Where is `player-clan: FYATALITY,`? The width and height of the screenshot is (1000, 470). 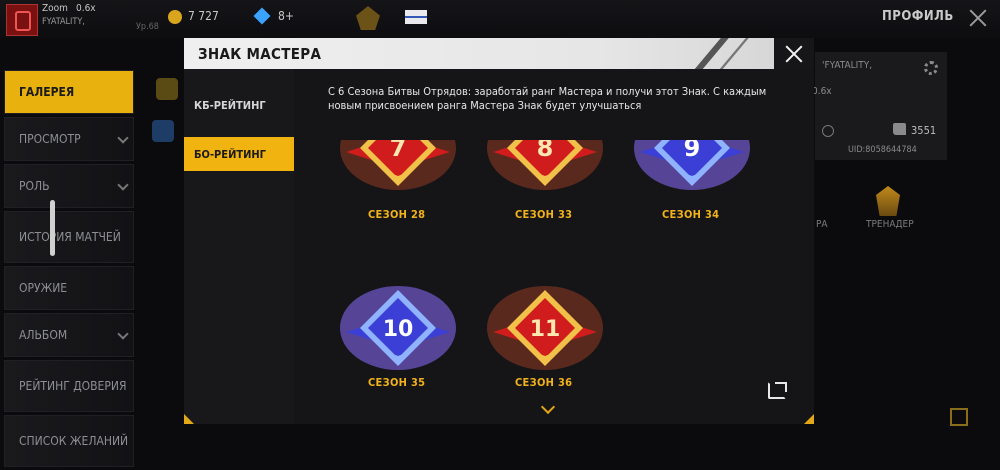
player-clan: FYATALITY, is located at coordinates (63, 22).